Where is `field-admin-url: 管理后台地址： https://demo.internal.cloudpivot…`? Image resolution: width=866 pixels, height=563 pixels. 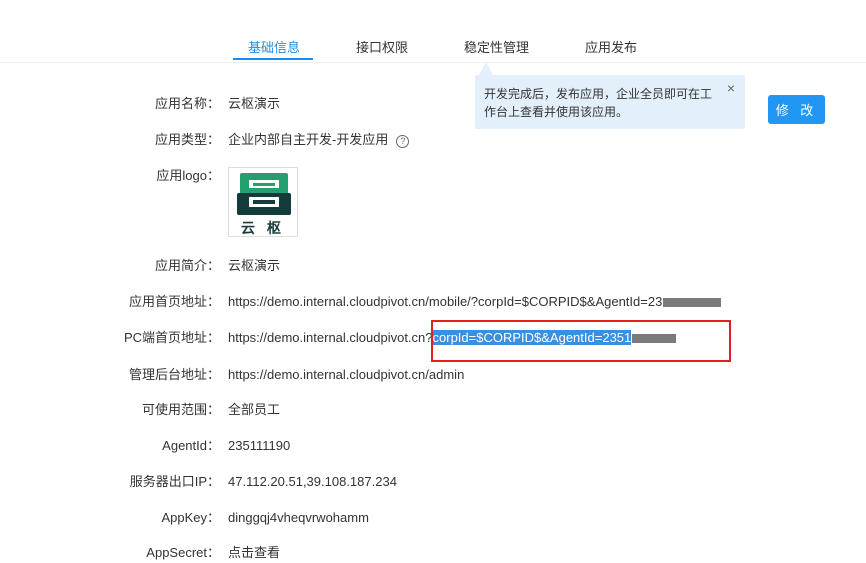 field-admin-url: 管理后台地址： https://demo.internal.cloudpivot… is located at coordinates (433, 375).